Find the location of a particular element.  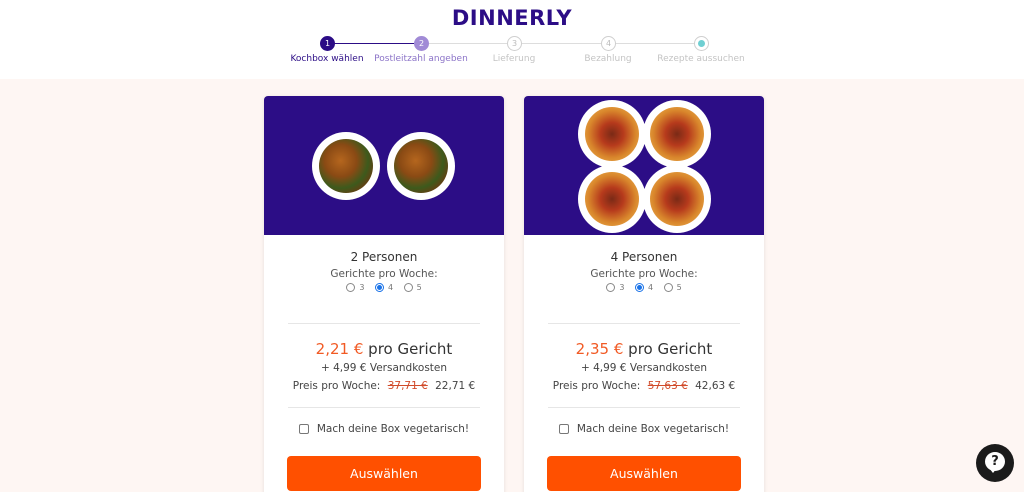

plan-image-chicken is located at coordinates (384, 165).